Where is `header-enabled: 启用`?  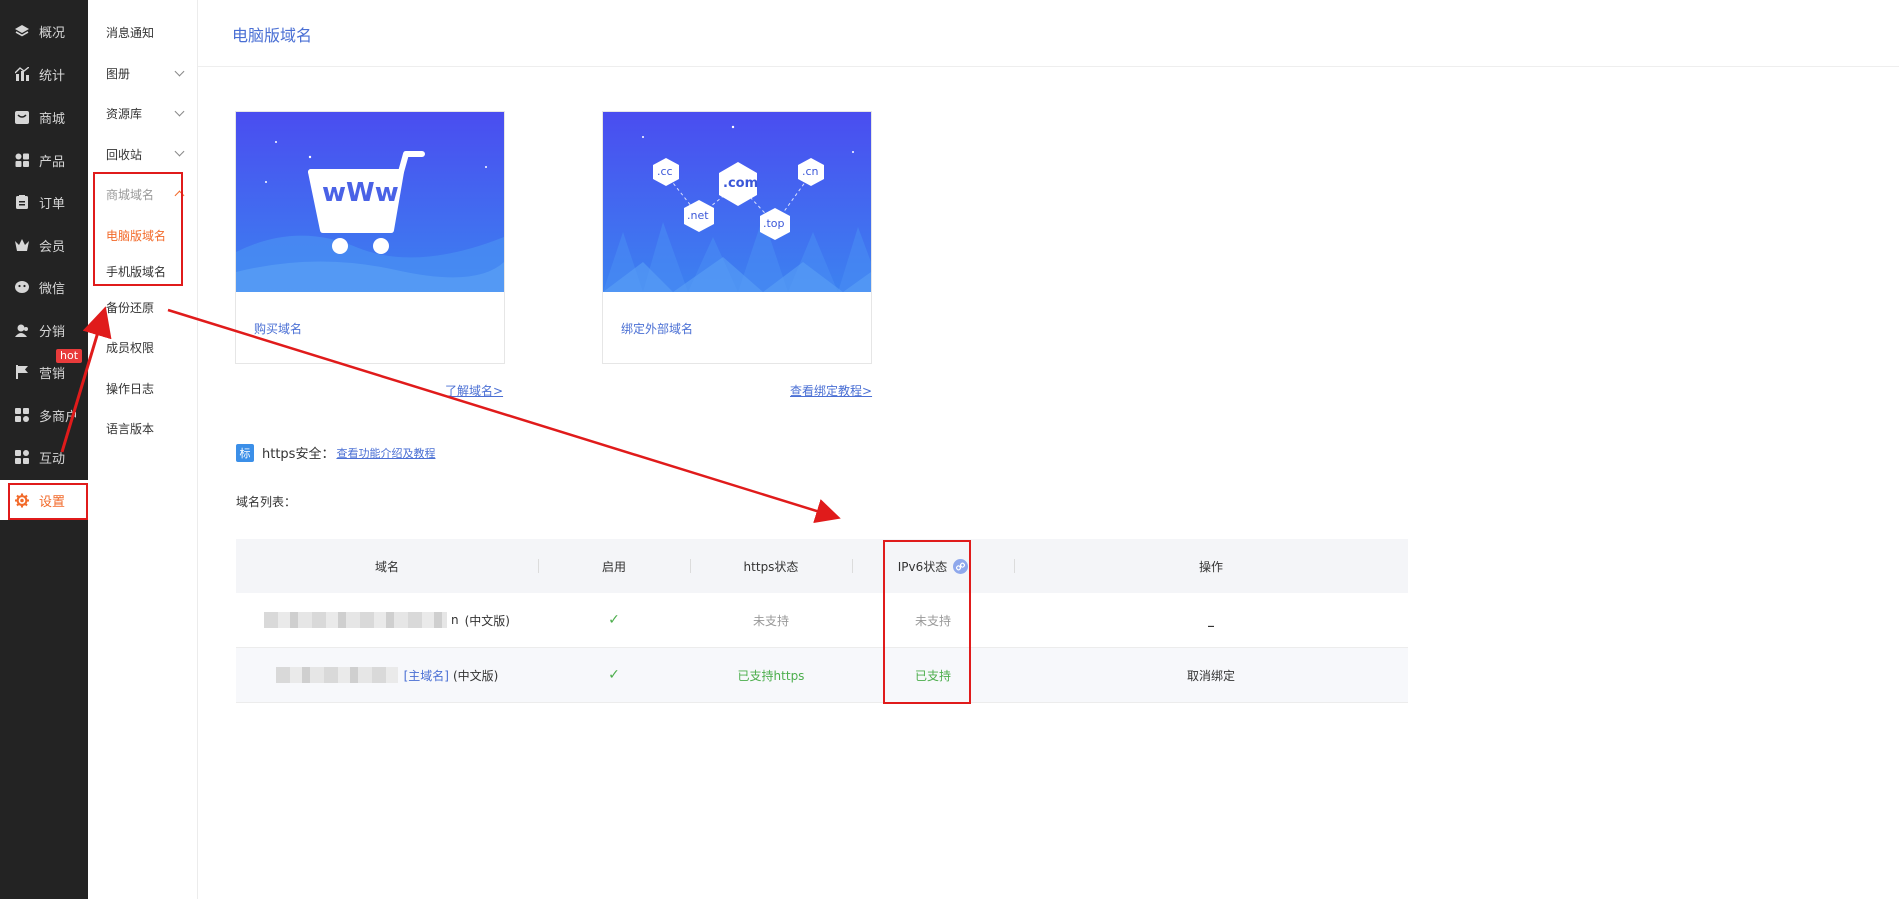
header-enabled: 启用 is located at coordinates (613, 566).